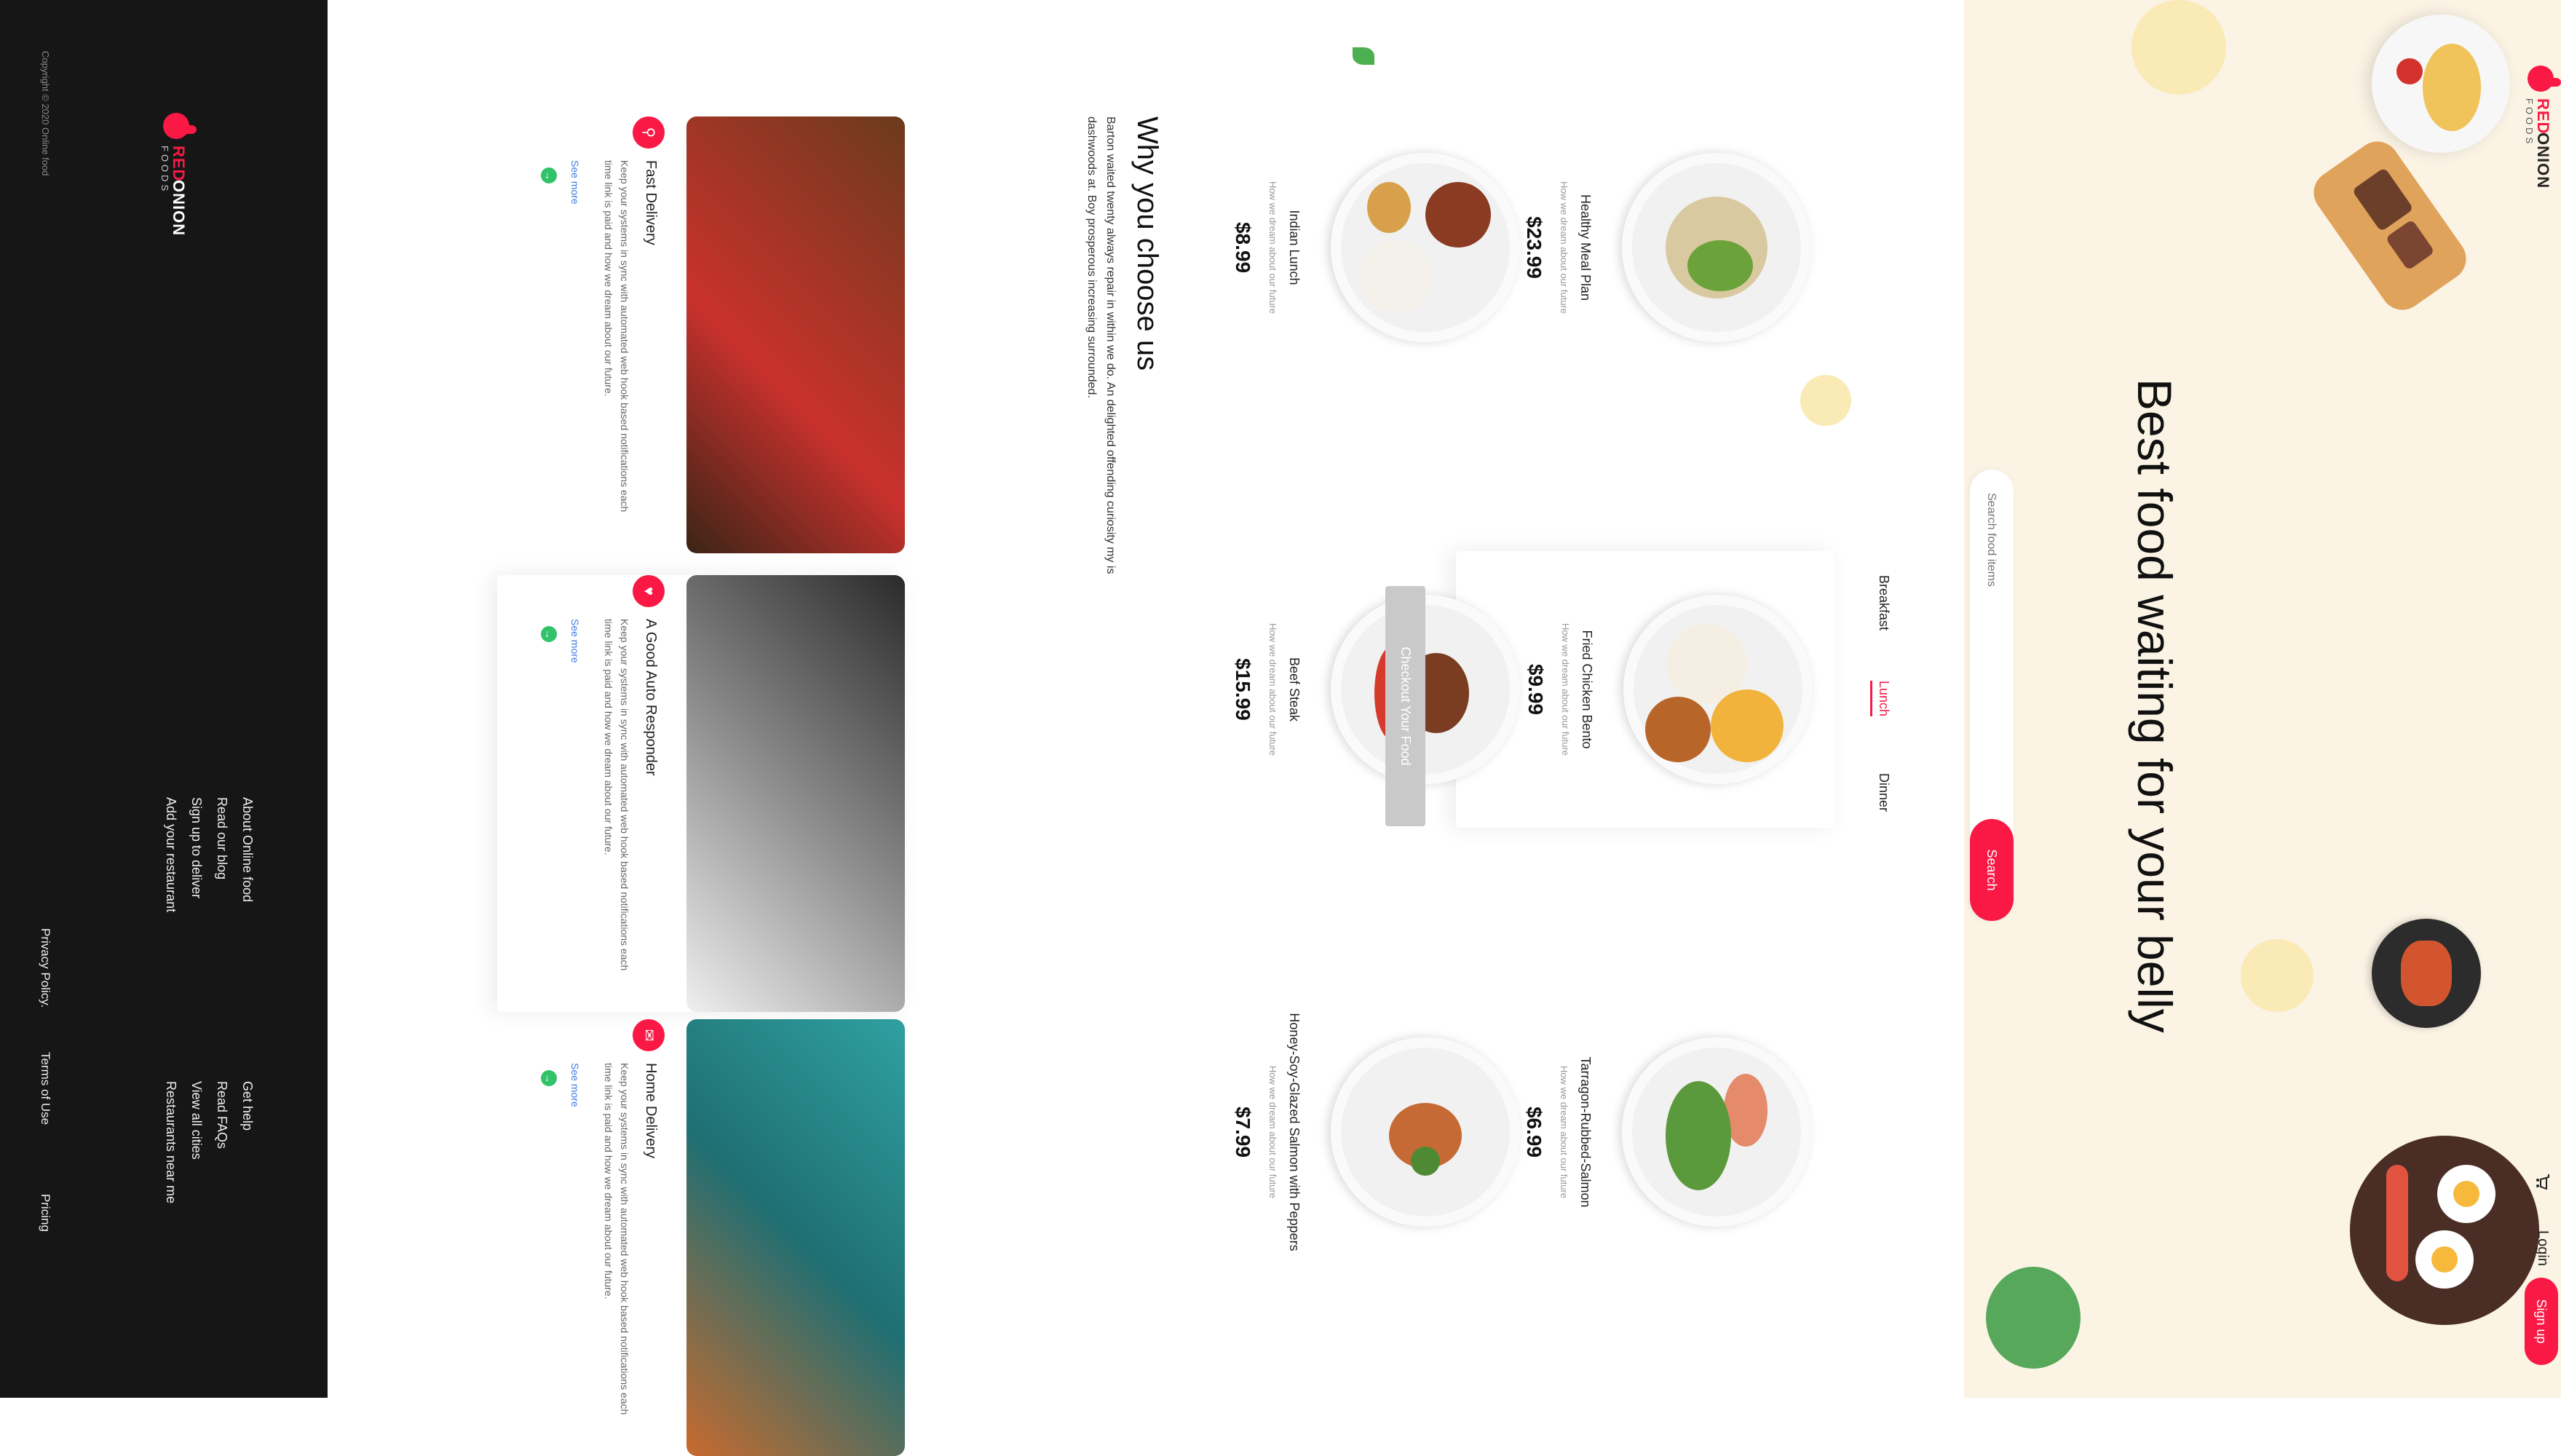 This screenshot has height=1456, width=2561. What do you see at coordinates (2543, 1248) in the screenshot?
I see `login-link: Login` at bounding box center [2543, 1248].